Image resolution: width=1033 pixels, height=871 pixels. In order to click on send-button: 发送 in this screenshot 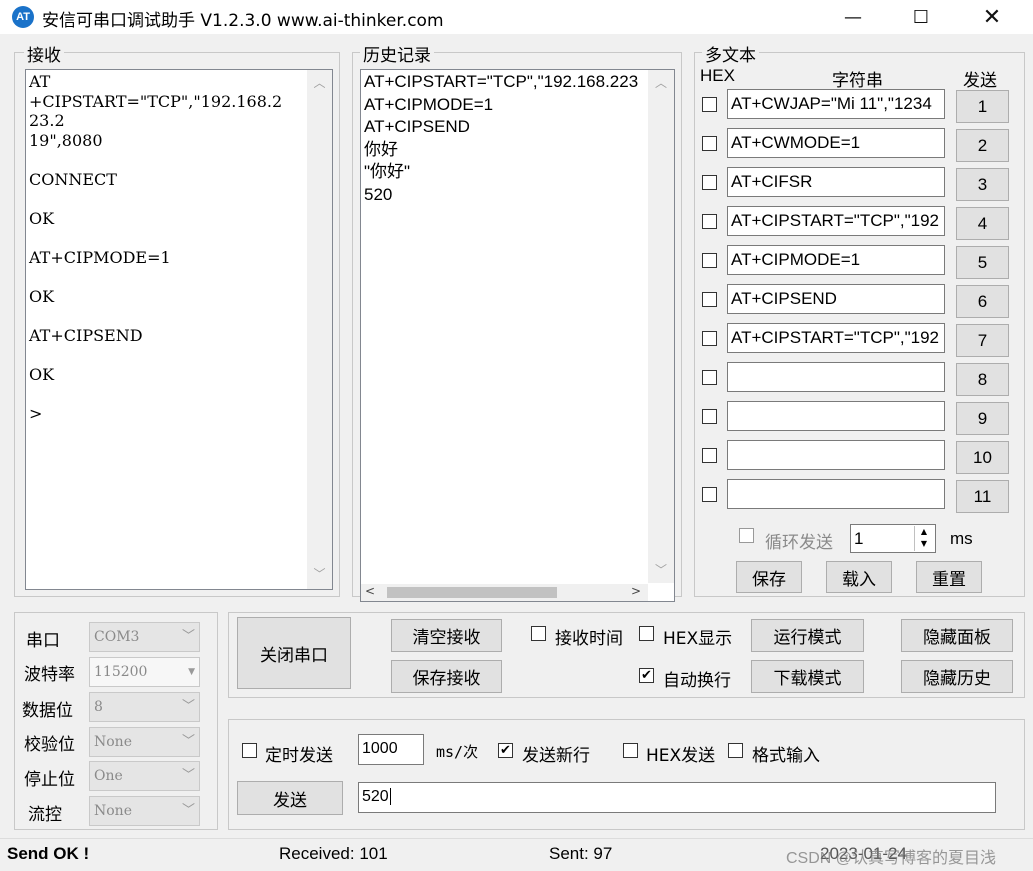, I will do `click(290, 798)`.